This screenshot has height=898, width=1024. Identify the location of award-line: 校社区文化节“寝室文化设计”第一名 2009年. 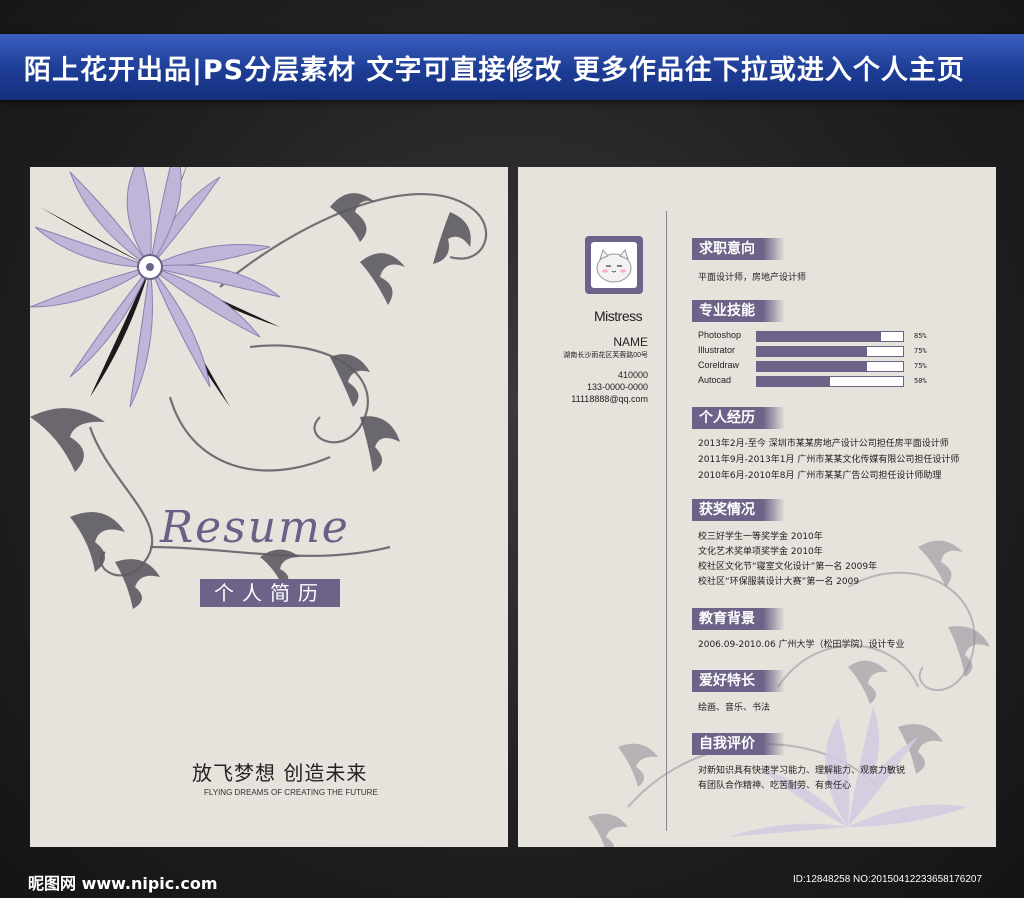
(788, 567).